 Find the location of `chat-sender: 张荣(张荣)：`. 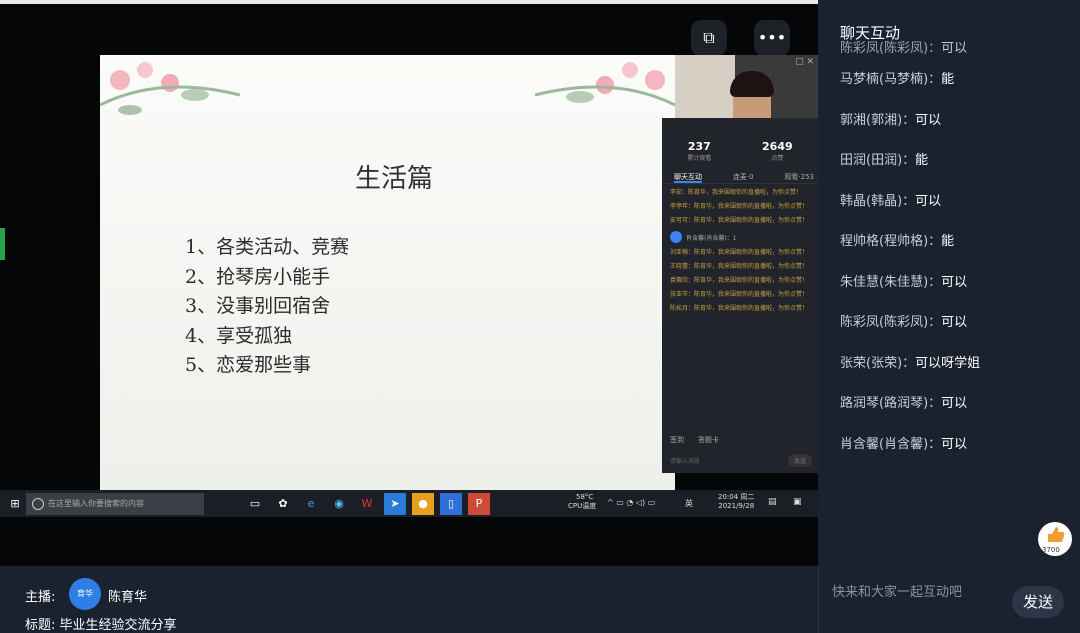

chat-sender: 张荣(张荣)： is located at coordinates (878, 363).